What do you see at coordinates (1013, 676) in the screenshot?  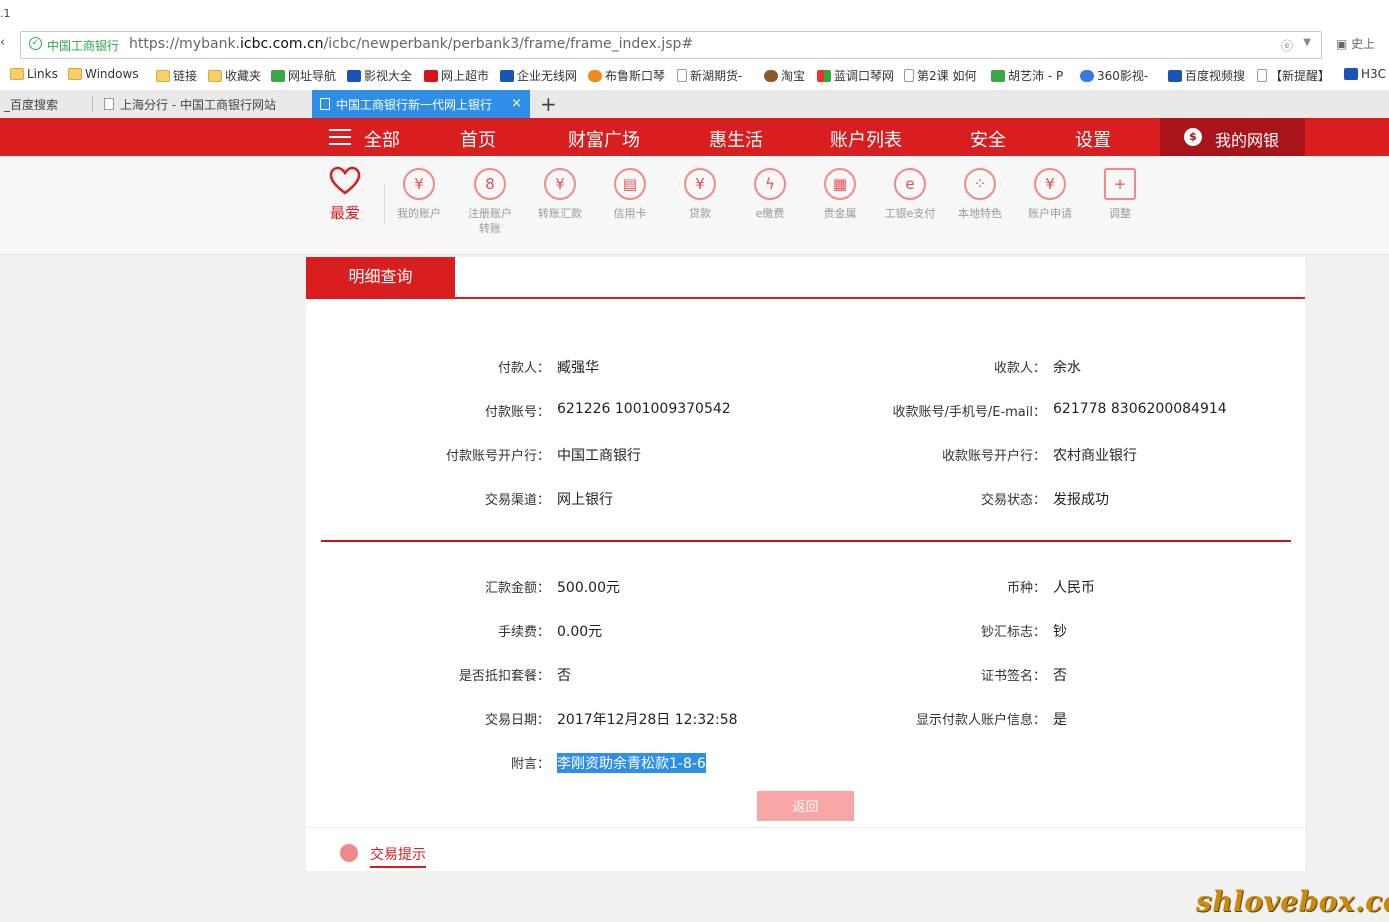 I see `cert-sign-label: 证书签名：` at bounding box center [1013, 676].